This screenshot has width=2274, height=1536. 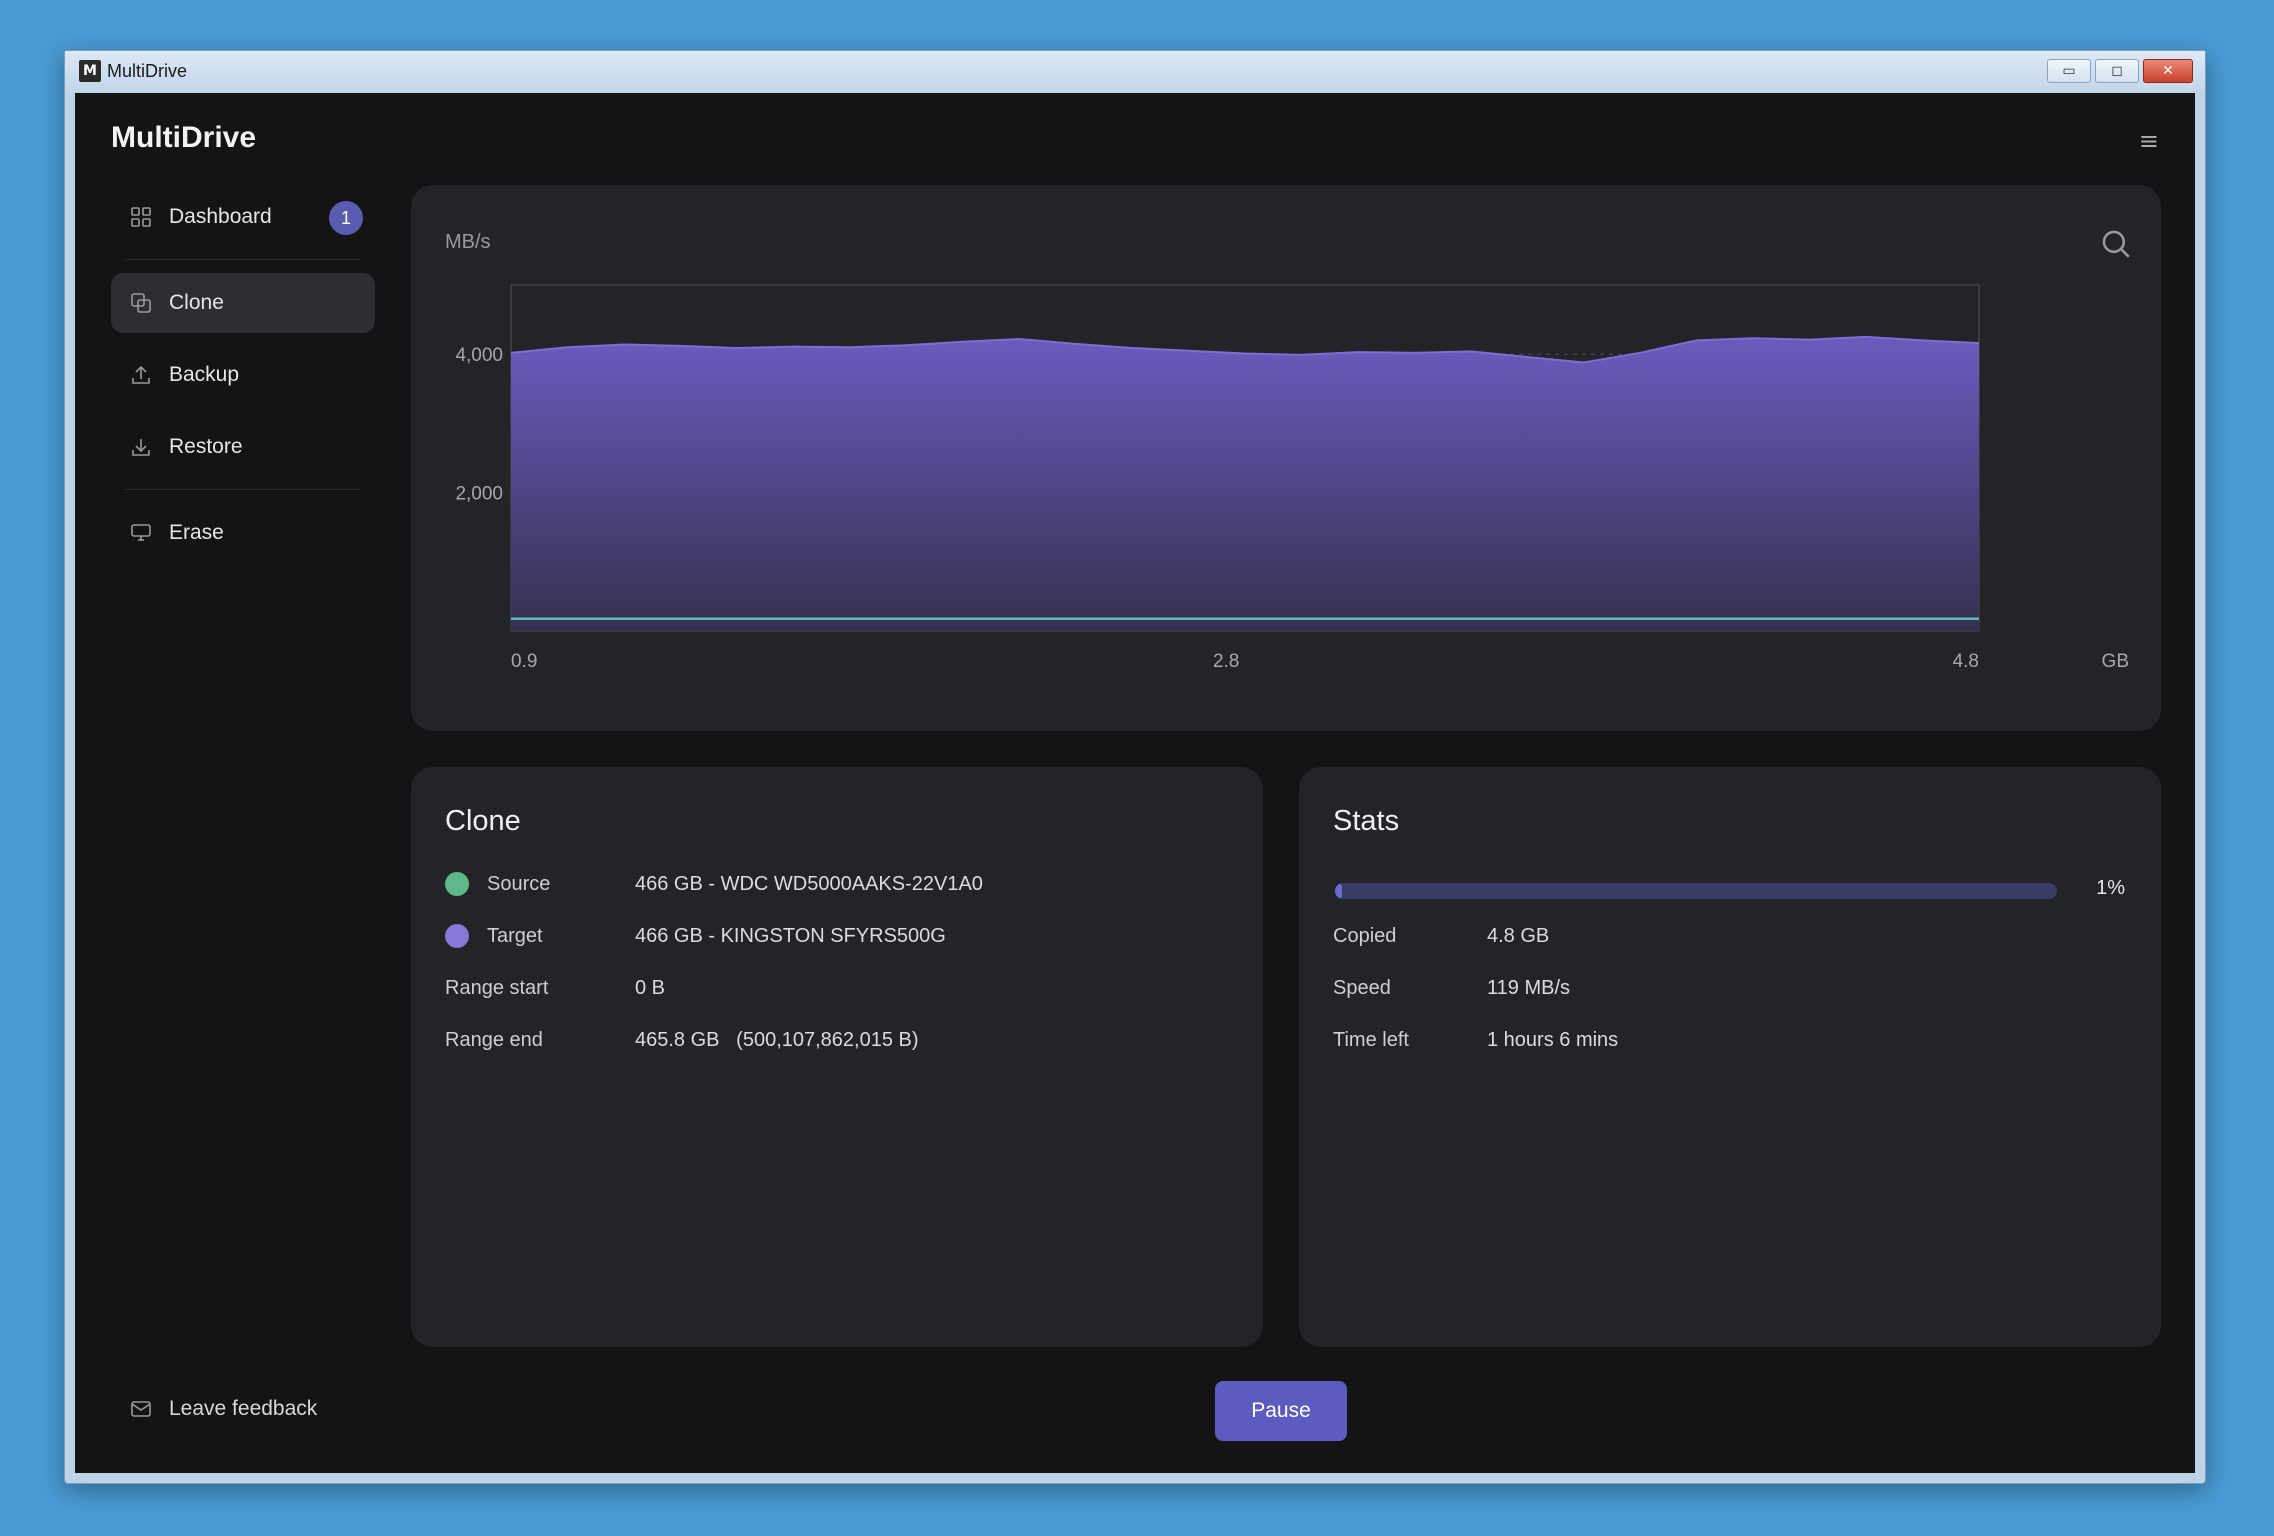 What do you see at coordinates (555, 988) in the screenshot?
I see `range-start-row: Range start 0 B` at bounding box center [555, 988].